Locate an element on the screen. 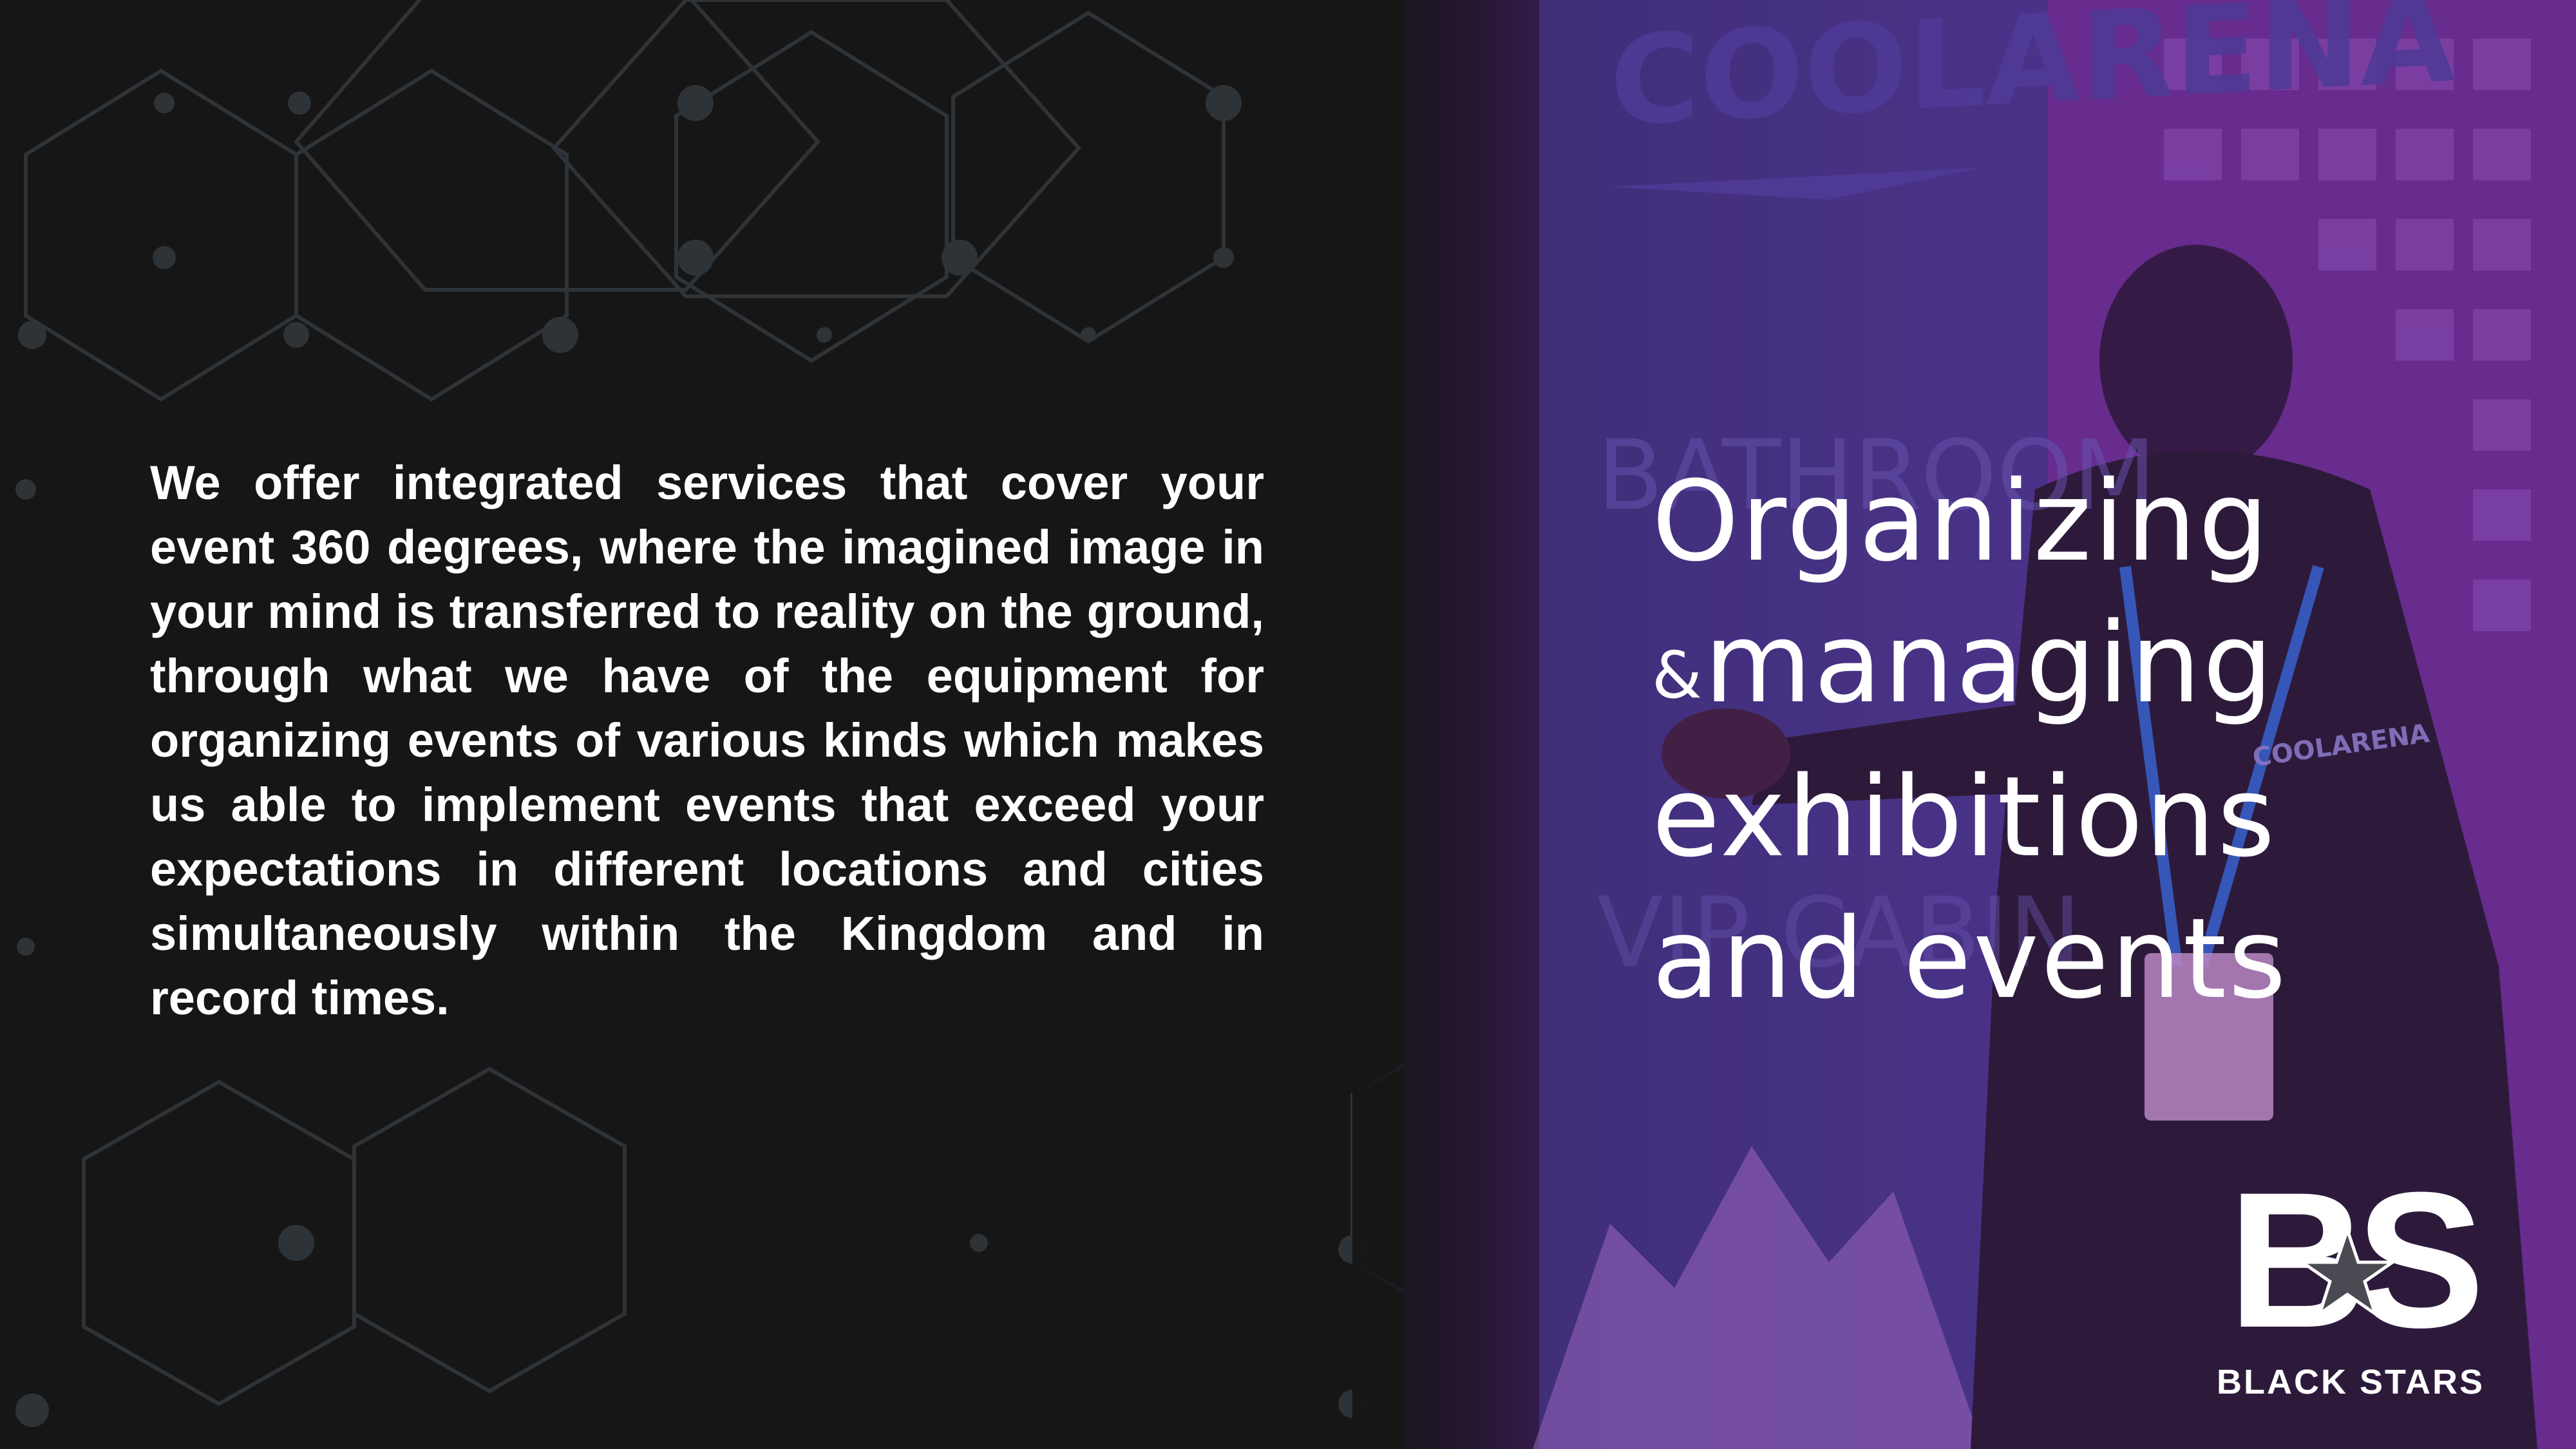 The width and height of the screenshot is (2576, 1449). photo-edge-fade is located at coordinates (1449, 724).